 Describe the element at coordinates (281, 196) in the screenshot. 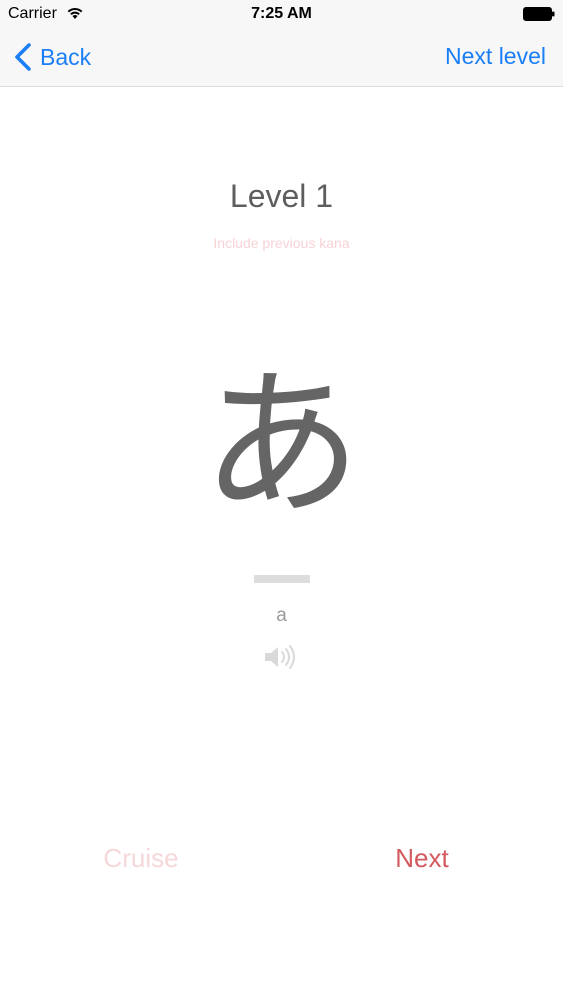

I see `level-title: Level 1` at that location.